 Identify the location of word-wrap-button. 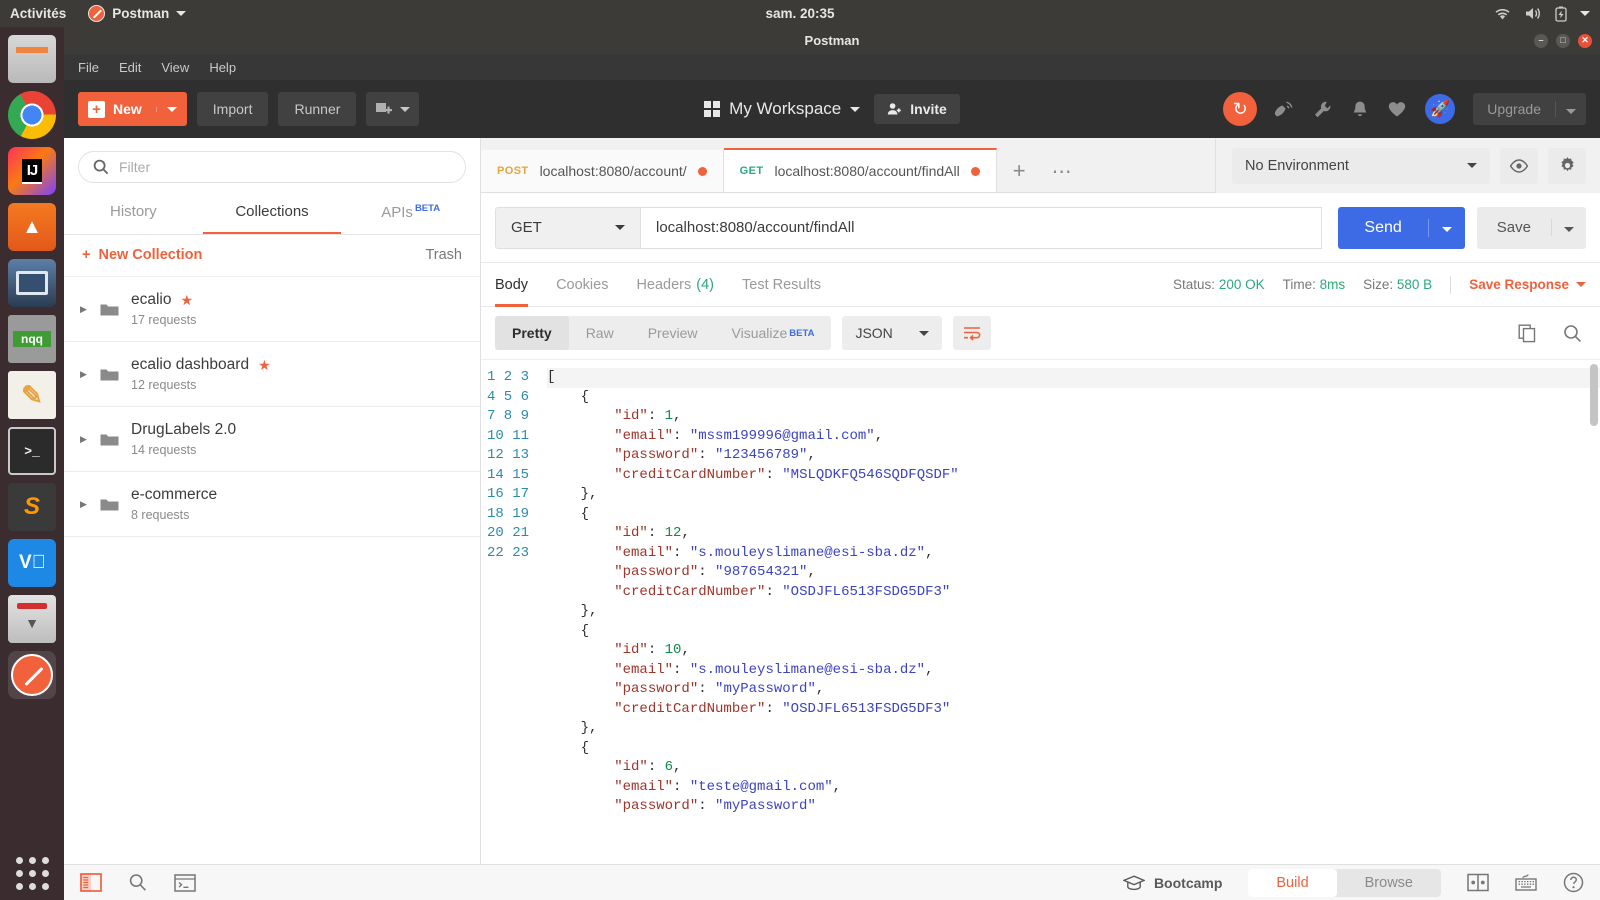
(971, 333).